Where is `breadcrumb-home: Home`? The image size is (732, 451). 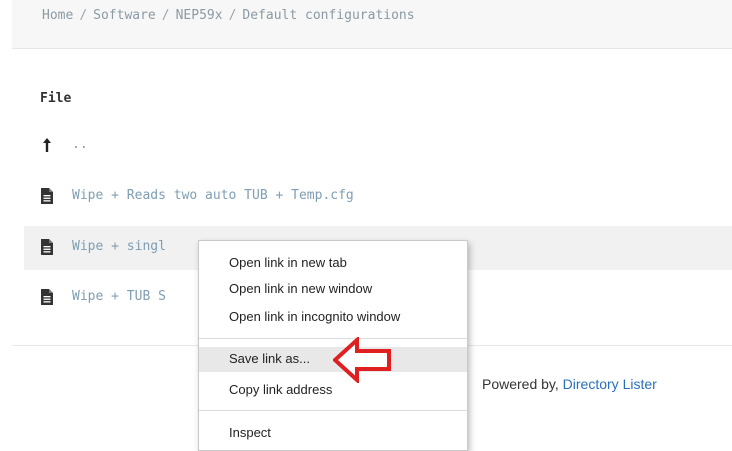 breadcrumb-home: Home is located at coordinates (57, 15).